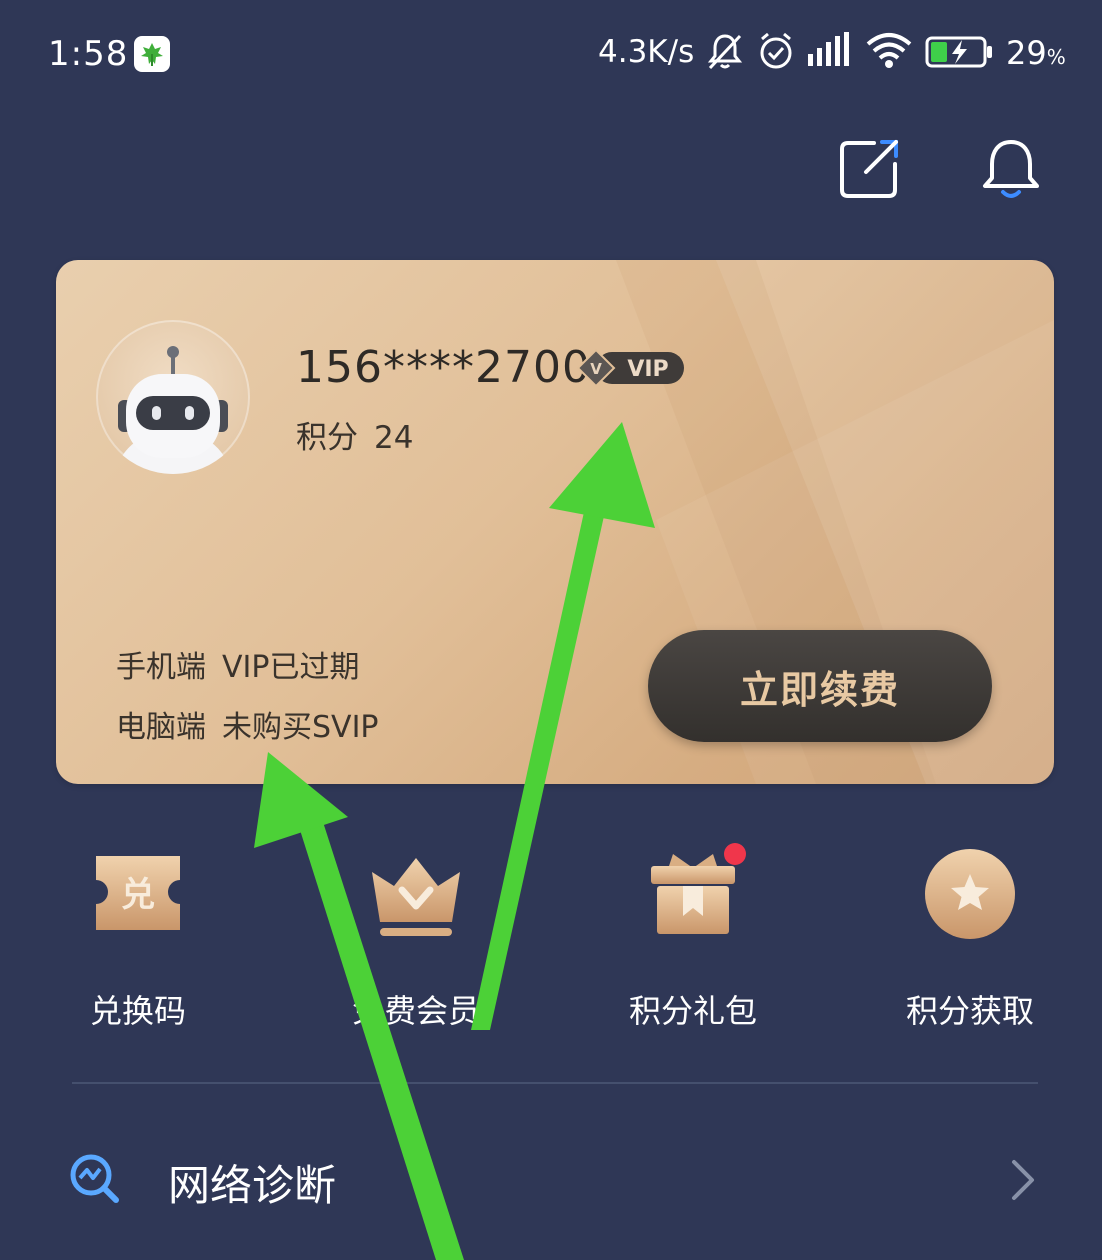 The image size is (1102, 1260). What do you see at coordinates (161, 727) in the screenshot?
I see `pc-label: 电脑端` at bounding box center [161, 727].